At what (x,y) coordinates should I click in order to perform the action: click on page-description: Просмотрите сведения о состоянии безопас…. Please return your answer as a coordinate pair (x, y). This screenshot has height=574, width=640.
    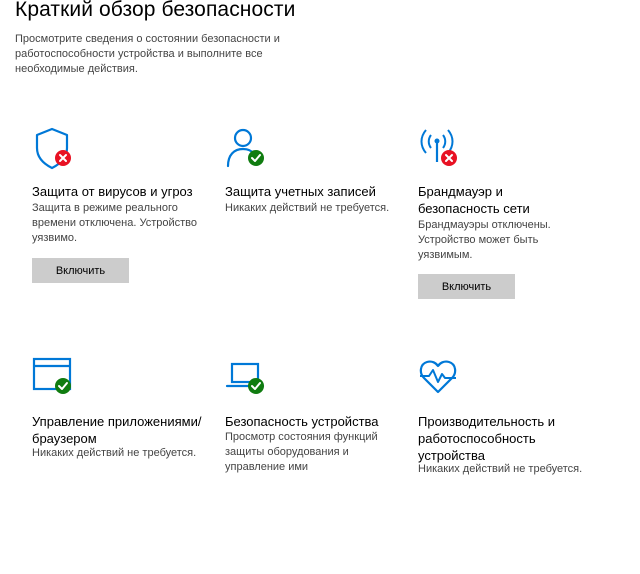
    Looking at the image, I should click on (147, 54).